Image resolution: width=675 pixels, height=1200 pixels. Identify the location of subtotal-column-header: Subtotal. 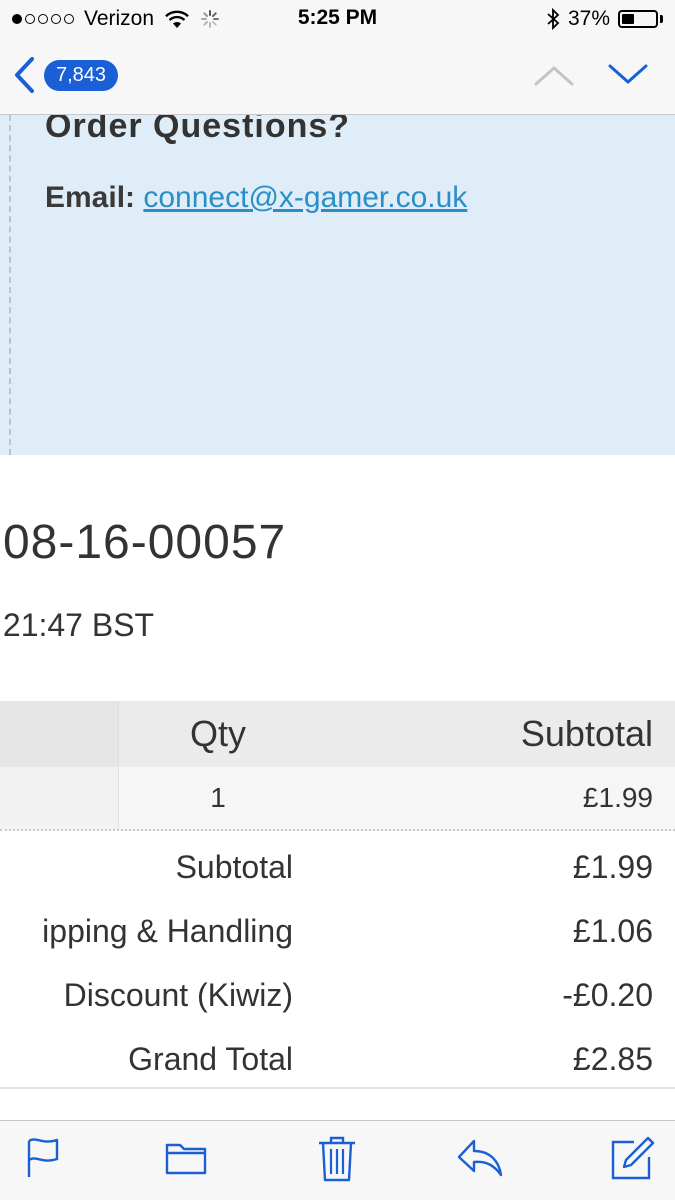
(586, 733).